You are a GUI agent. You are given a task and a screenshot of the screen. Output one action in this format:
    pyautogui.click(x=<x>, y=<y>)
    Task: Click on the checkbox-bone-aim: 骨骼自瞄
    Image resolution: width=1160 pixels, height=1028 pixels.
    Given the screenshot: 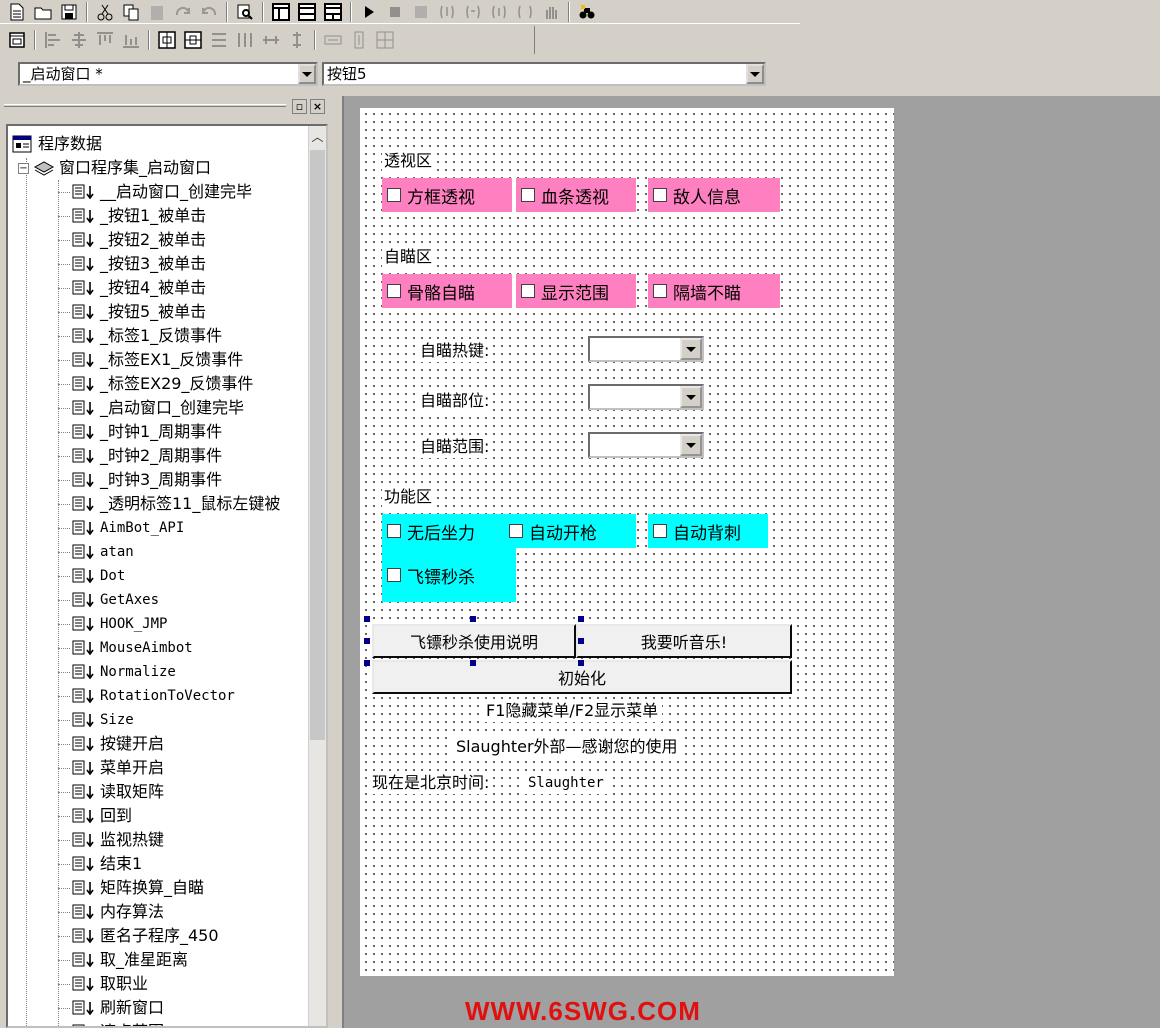 What is the action you would take?
    pyautogui.click(x=447, y=291)
    